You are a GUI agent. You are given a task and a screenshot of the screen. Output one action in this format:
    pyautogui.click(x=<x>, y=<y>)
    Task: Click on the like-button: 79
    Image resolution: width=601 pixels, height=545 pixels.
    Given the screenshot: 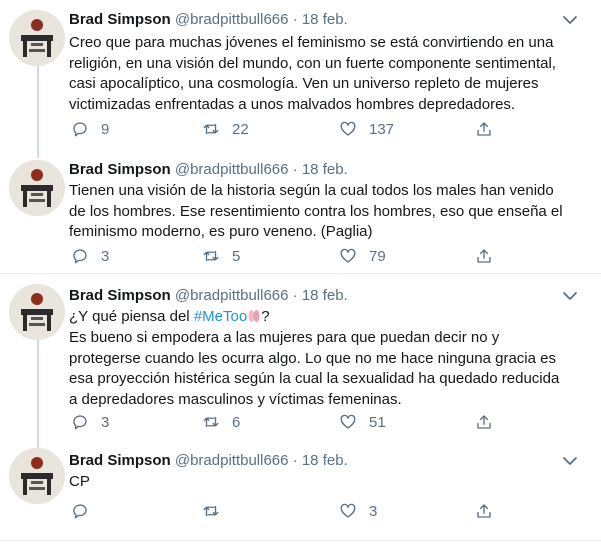 What is the action you would take?
    pyautogui.click(x=362, y=256)
    